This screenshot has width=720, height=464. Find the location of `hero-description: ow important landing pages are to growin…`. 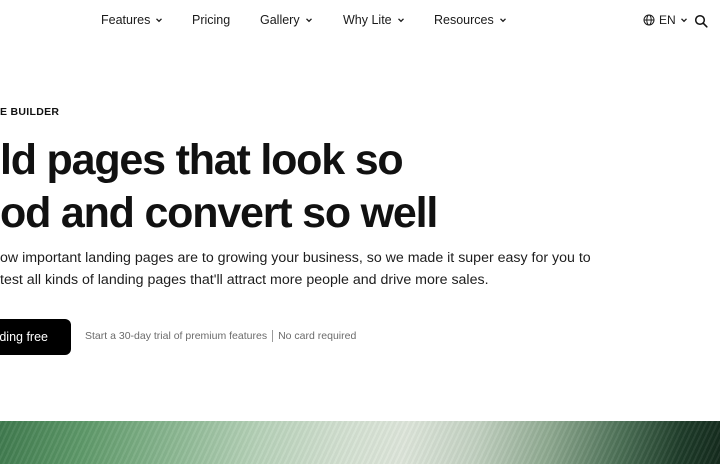

hero-description: ow important landing pages are to growin… is located at coordinates (360, 269).